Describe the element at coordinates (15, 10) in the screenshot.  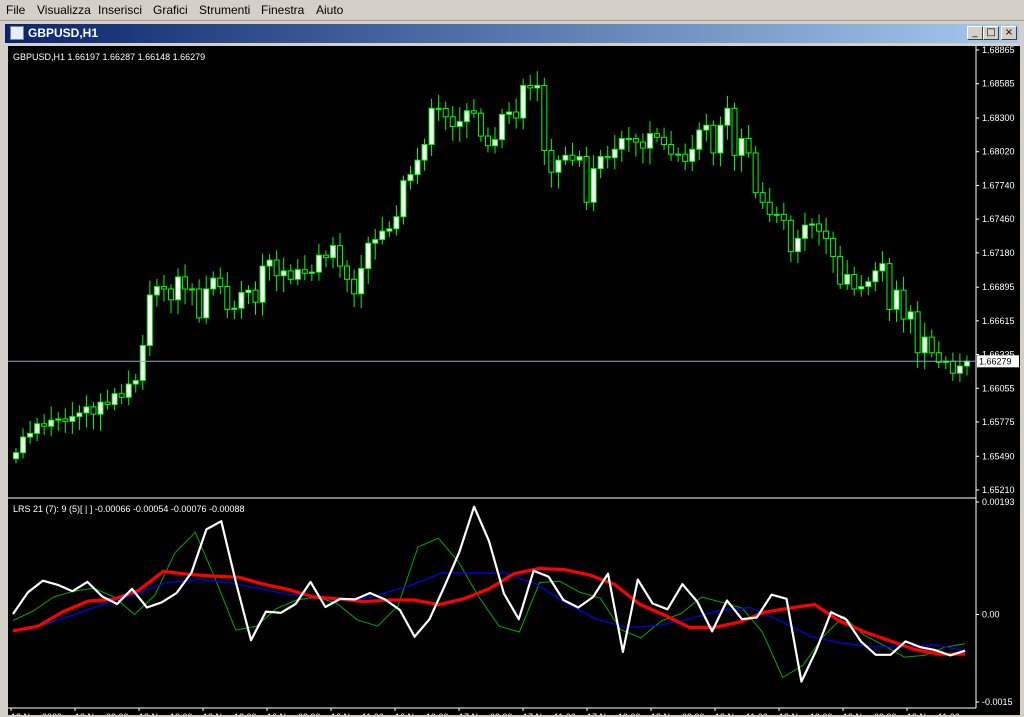
I see `menu-file: File` at that location.